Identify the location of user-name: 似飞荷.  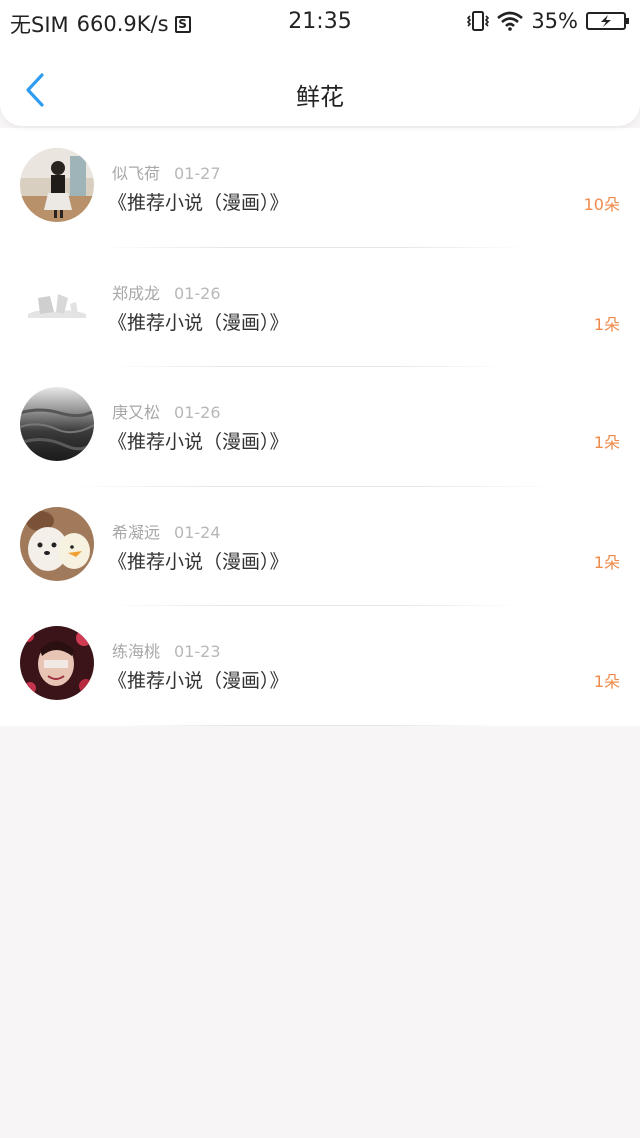
(136, 173).